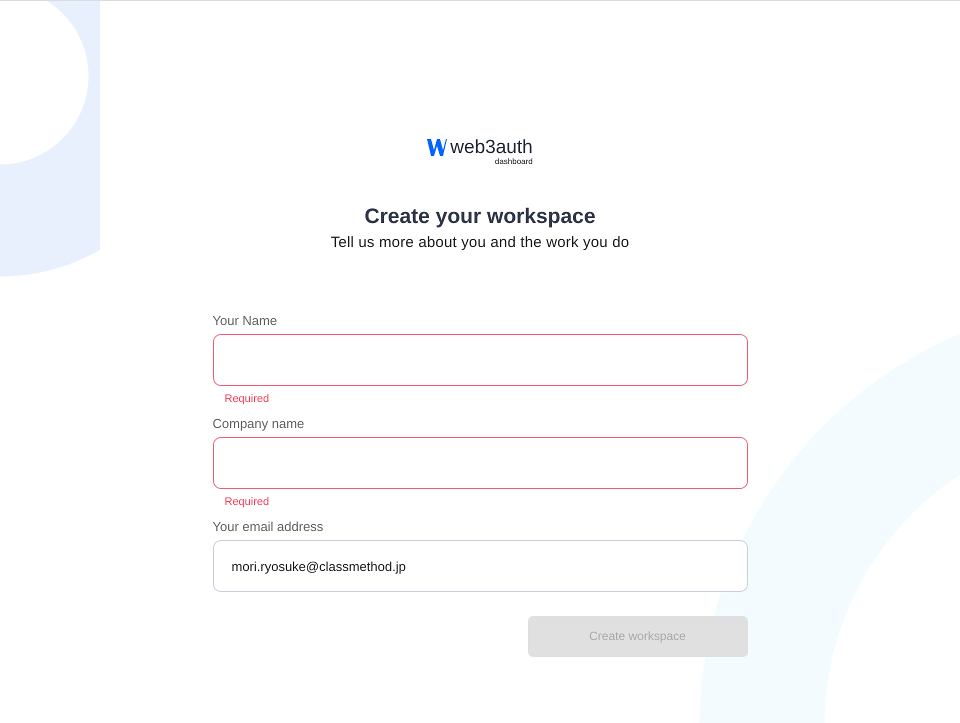 The image size is (960, 723). I want to click on field-label: Your email address, so click(268, 527).